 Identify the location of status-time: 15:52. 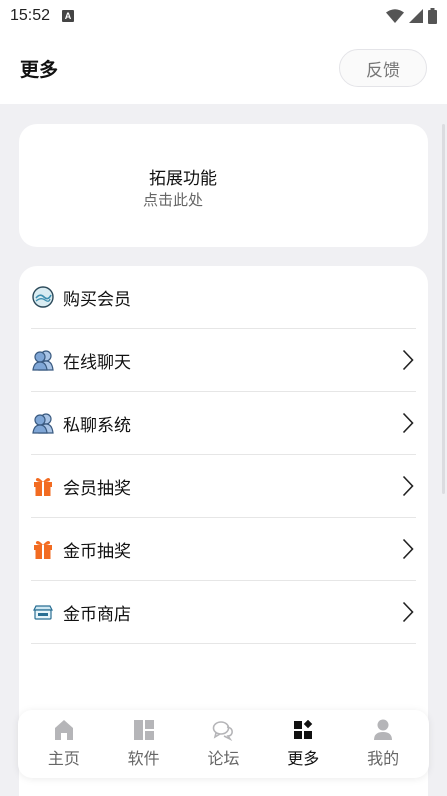
(30, 15).